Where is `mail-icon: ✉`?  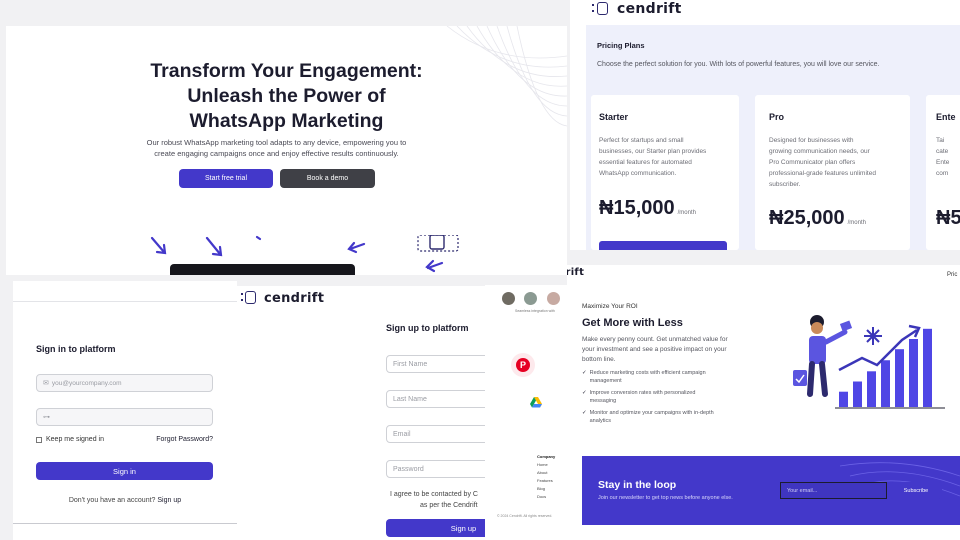
mail-icon: ✉ is located at coordinates (46, 383).